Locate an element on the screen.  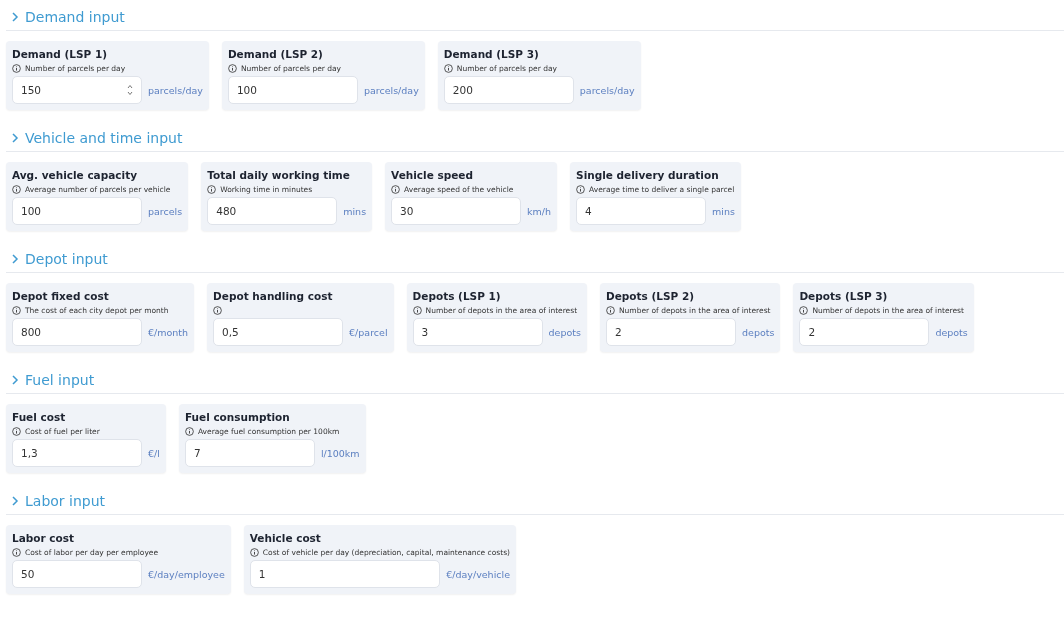
section-title: Vehicle and time input is located at coordinates (104, 138).